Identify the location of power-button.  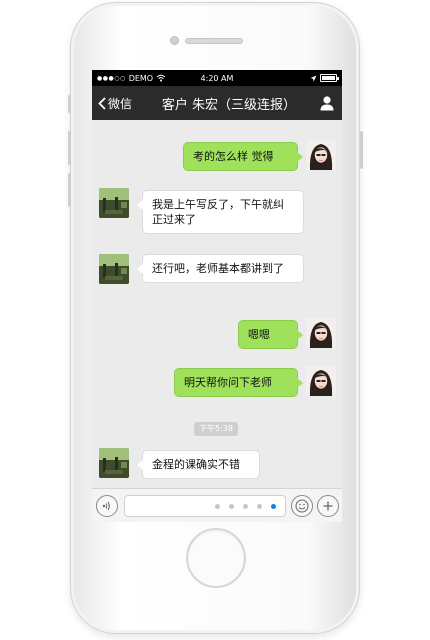
(361, 150).